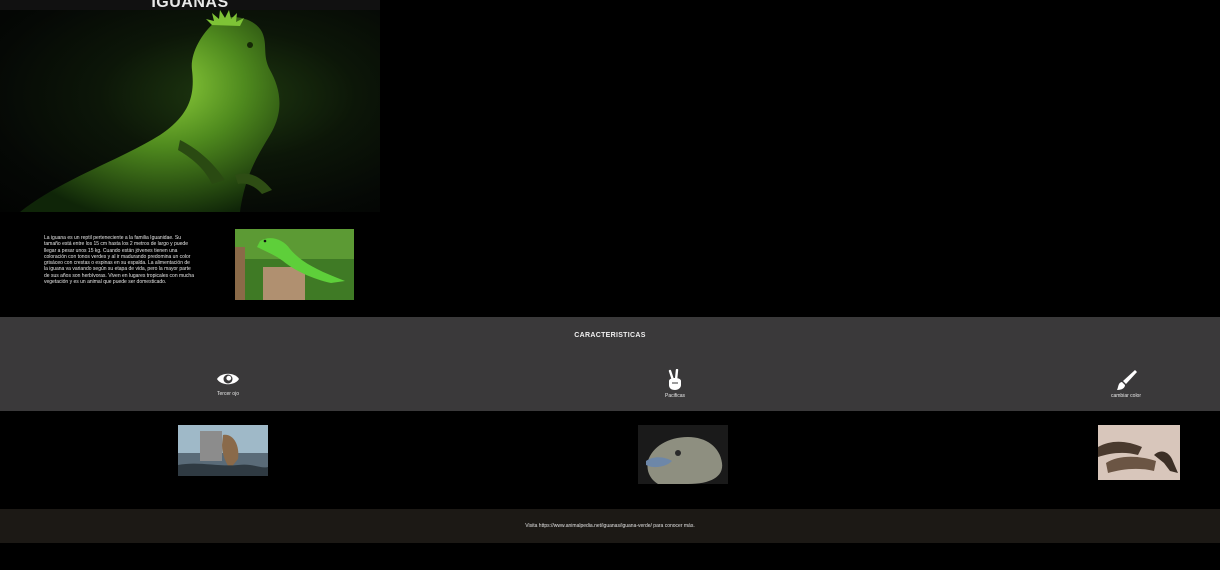 The width and height of the screenshot is (1220, 570). I want to click on feature-third-eye: Tercer ojo, so click(228, 383).